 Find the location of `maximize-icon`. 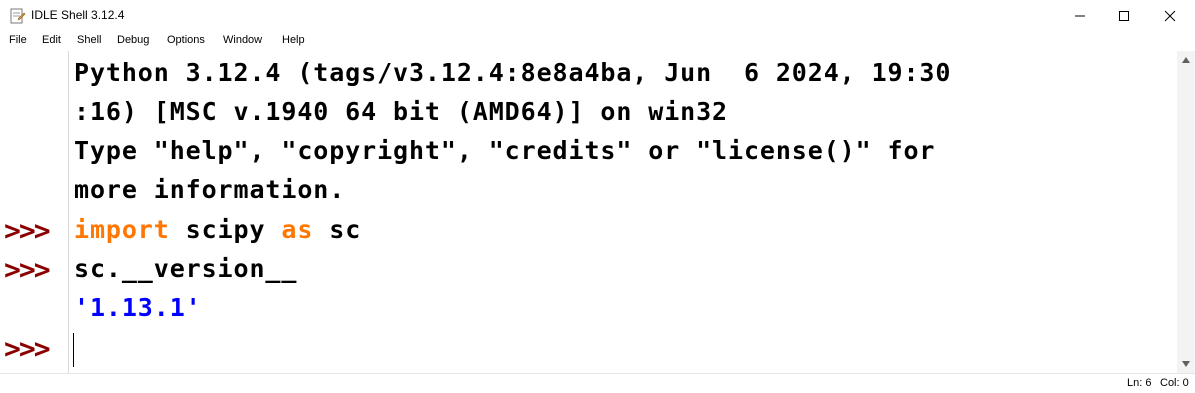

maximize-icon is located at coordinates (1124, 15).